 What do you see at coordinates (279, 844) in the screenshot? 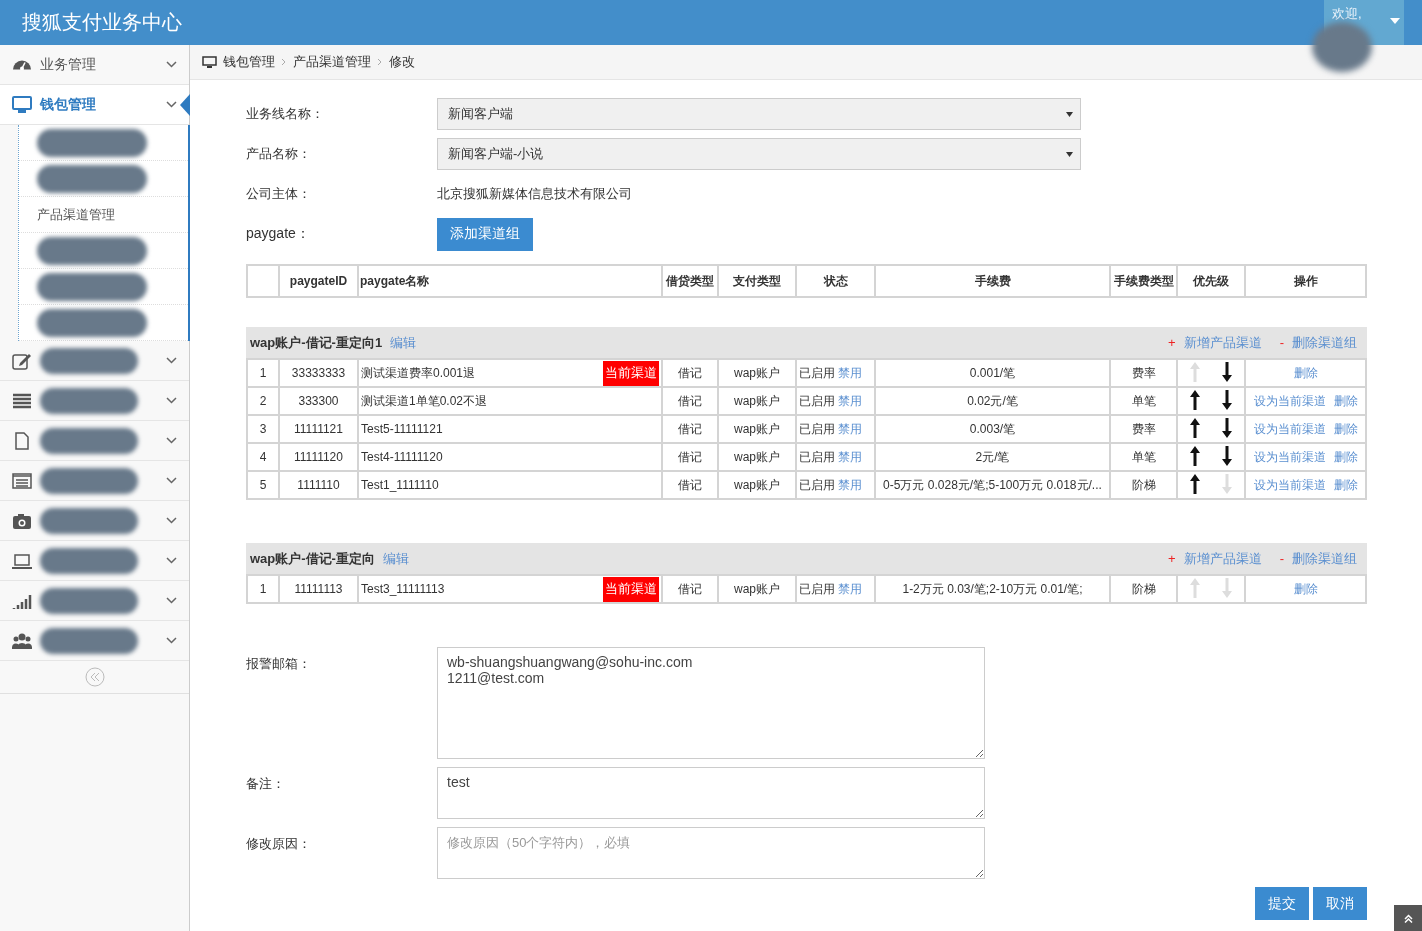
I see `field-label: 修改原因：` at bounding box center [279, 844].